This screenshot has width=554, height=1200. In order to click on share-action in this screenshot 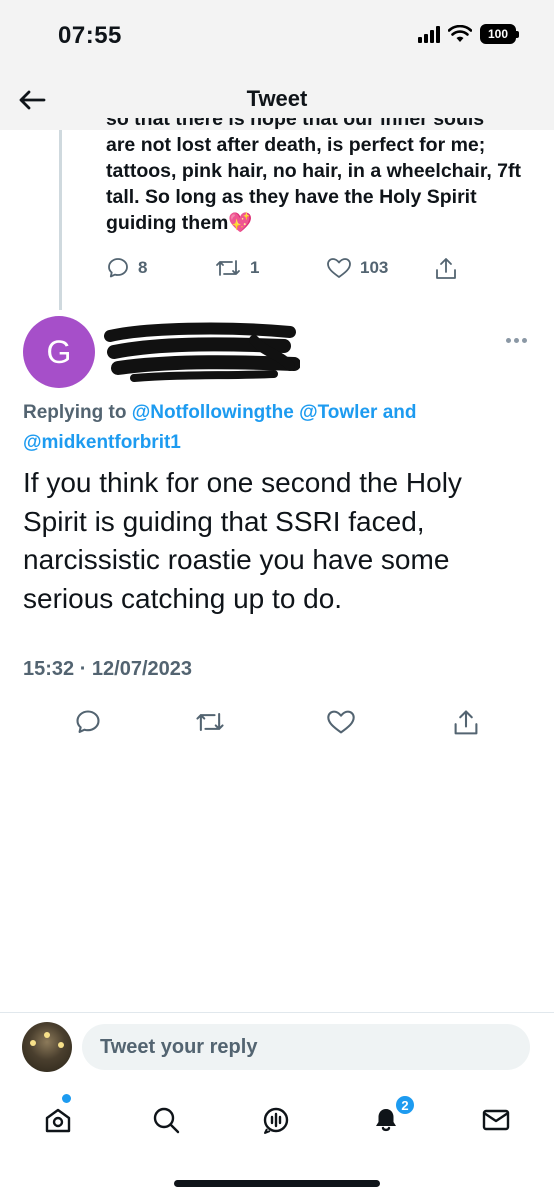, I will do `click(446, 269)`.